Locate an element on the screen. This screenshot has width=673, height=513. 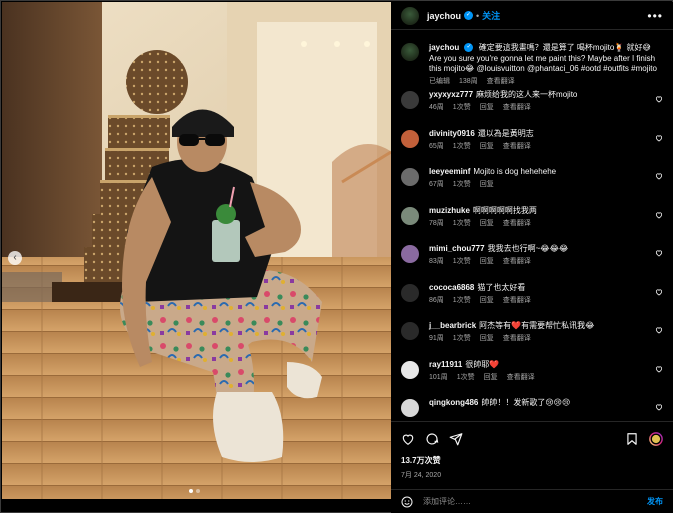
comment-icon is located at coordinates (432, 439).